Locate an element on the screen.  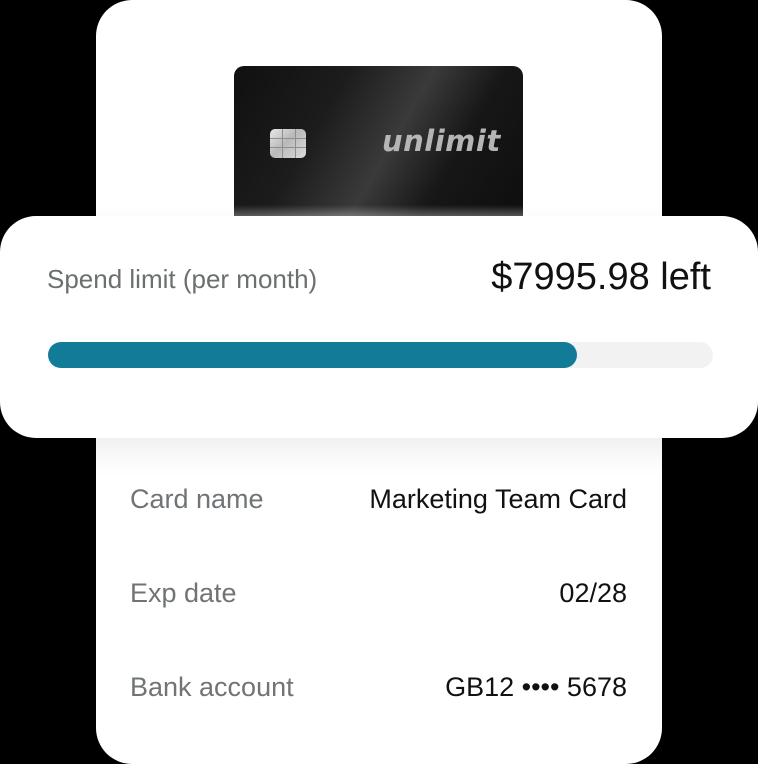
card-chip-icon is located at coordinates (288, 143).